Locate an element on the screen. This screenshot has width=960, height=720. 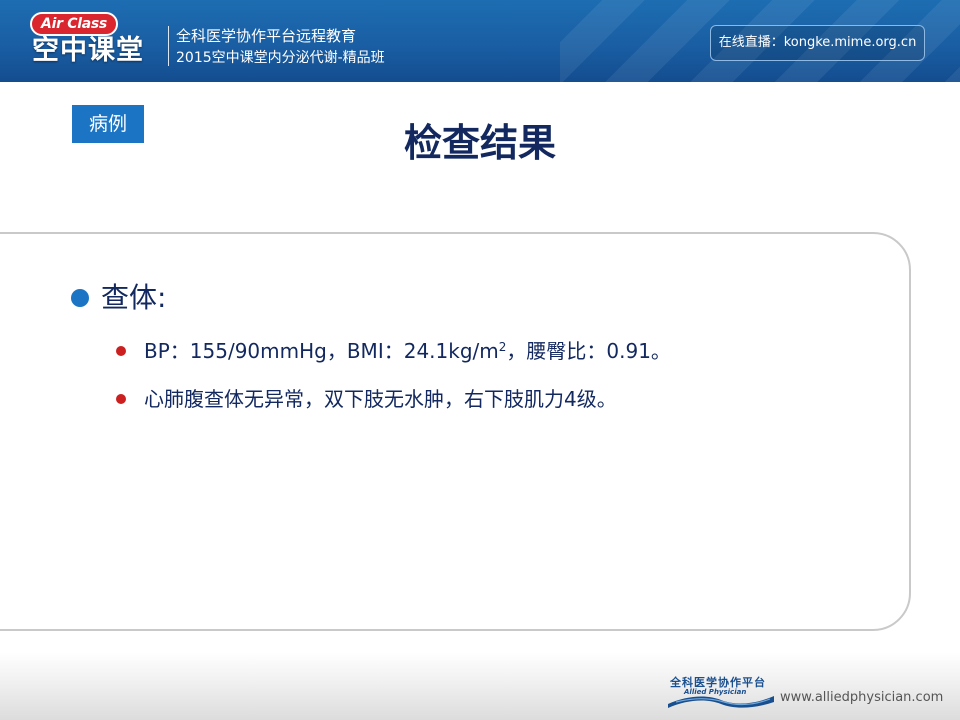
header-platform-title: 全科医学协作平台远程教育 is located at coordinates (266, 36).